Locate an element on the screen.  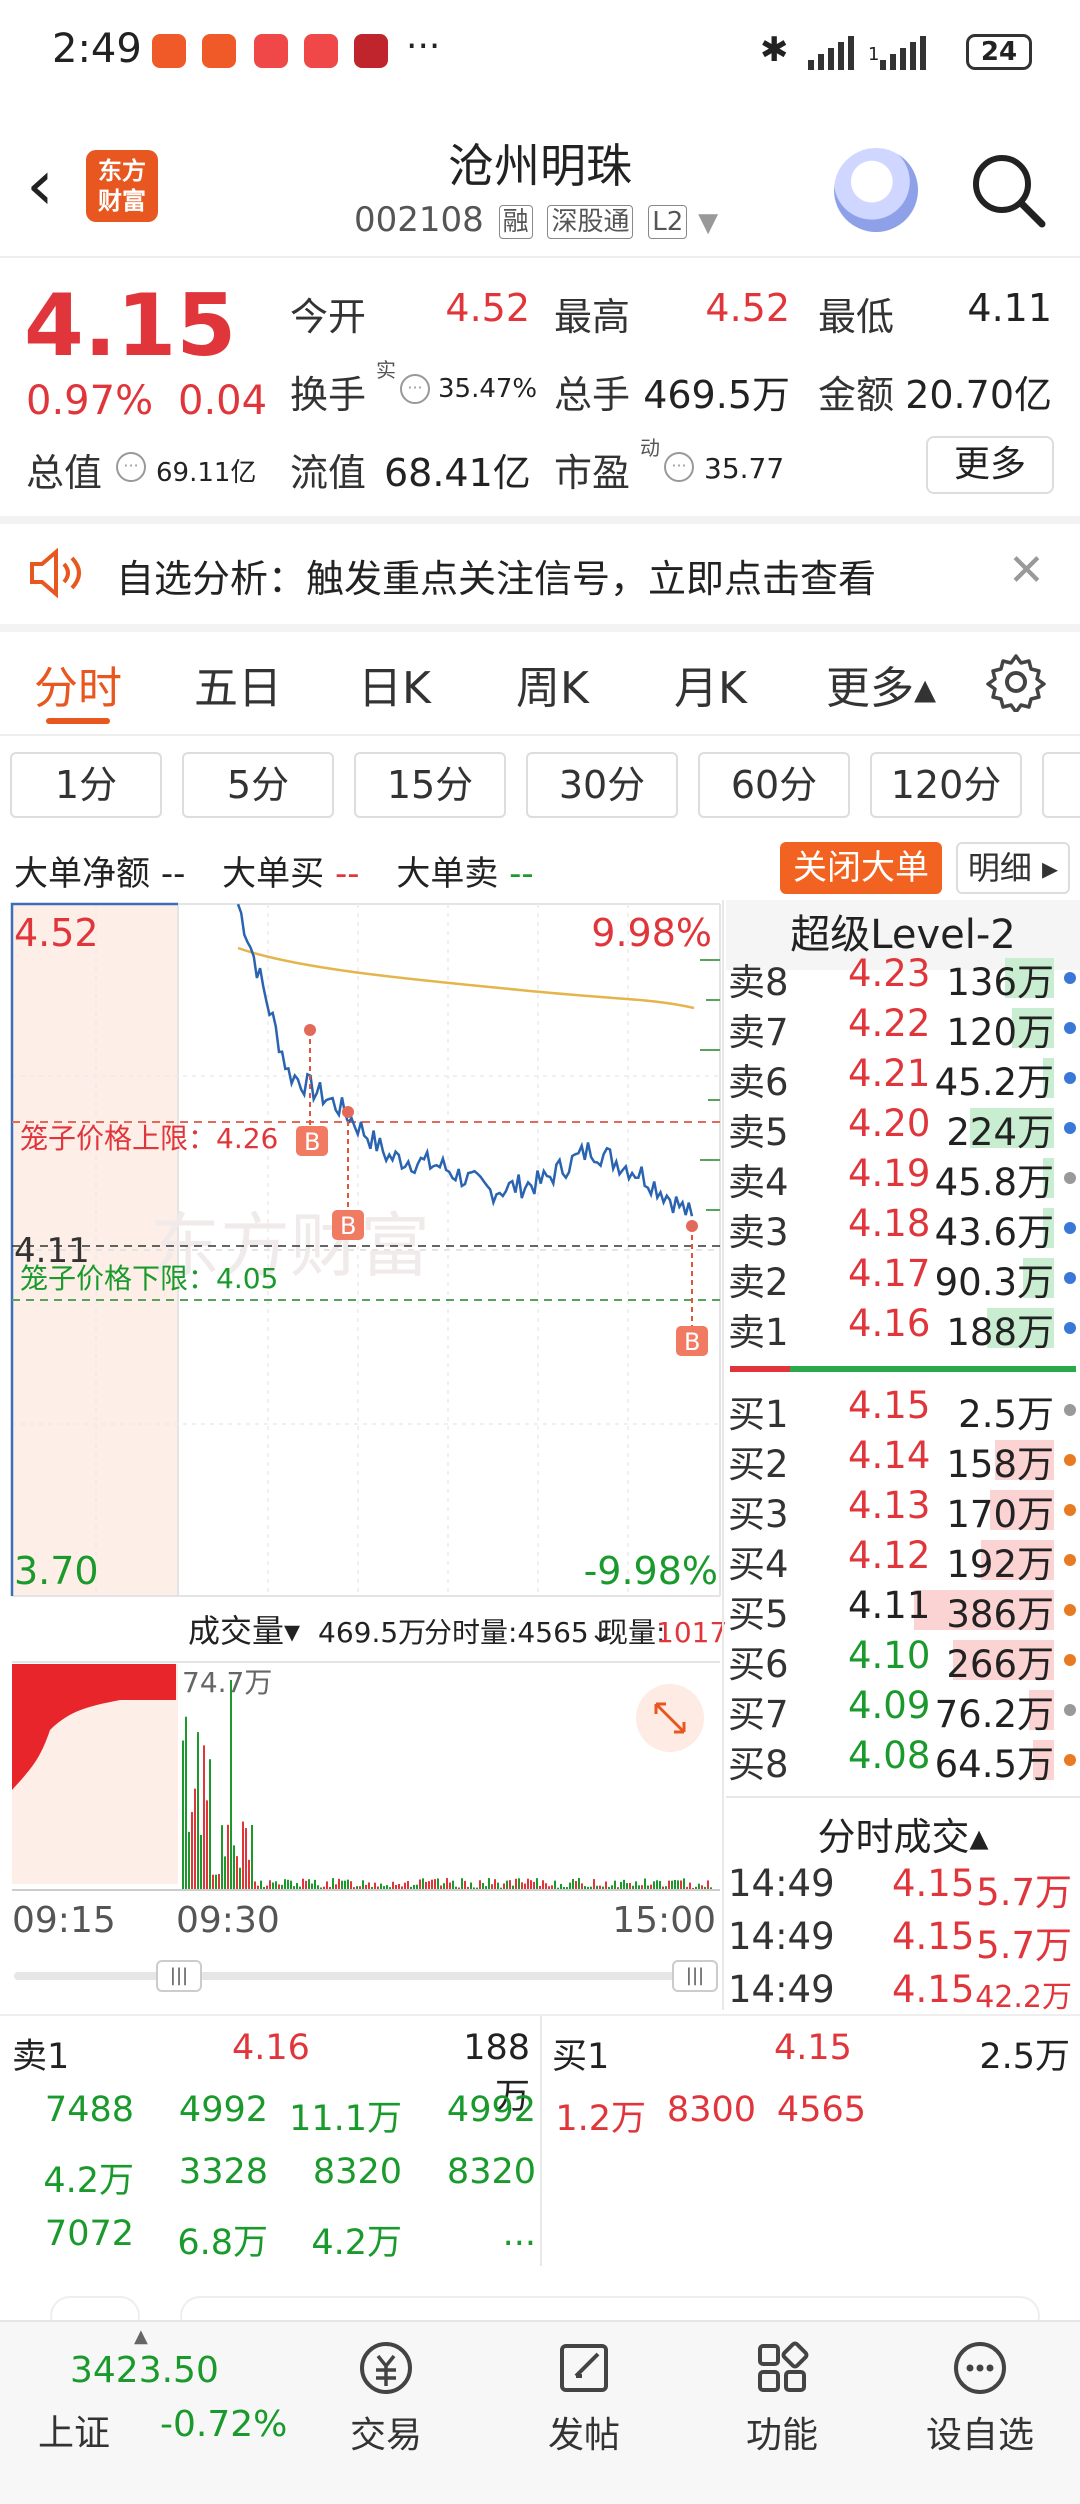
range-slider-right-handle: ||| is located at coordinates (695, 1976).